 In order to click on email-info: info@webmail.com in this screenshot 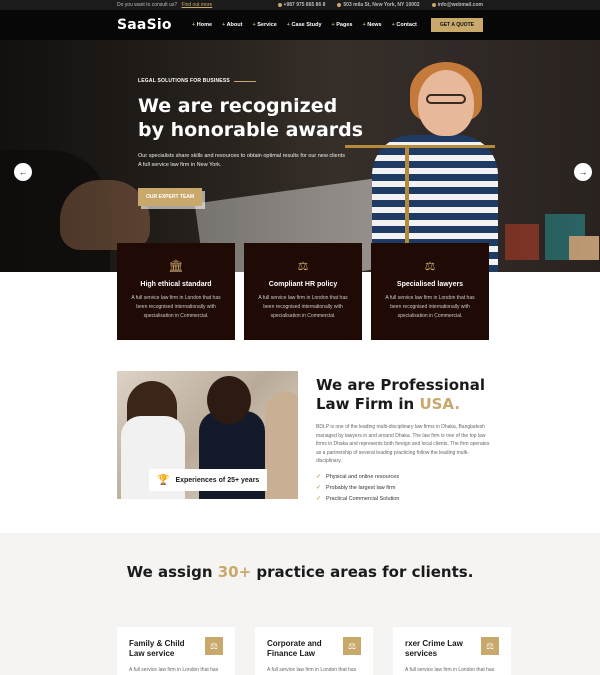, I will do `click(457, 5)`.